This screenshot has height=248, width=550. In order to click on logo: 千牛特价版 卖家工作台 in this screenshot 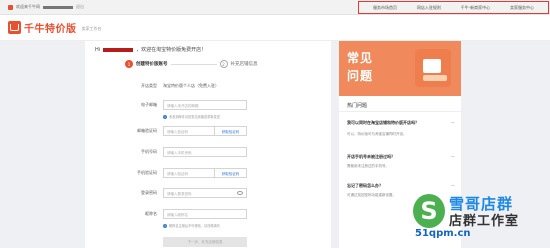, I will do `click(55, 27)`.